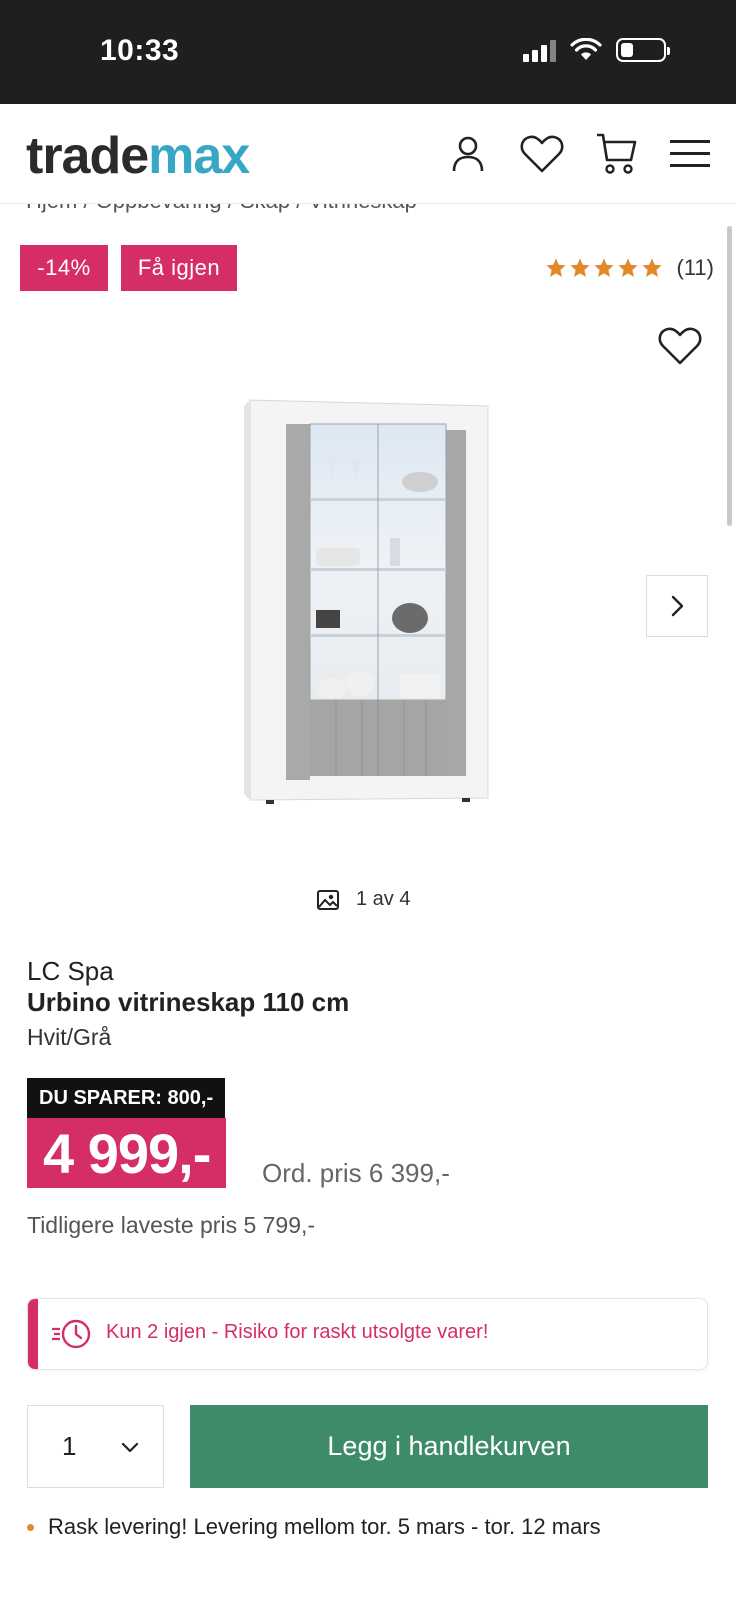  What do you see at coordinates (356, 1173) in the screenshot?
I see `ordinary-price: Ord. pris 6 399,-` at bounding box center [356, 1173].